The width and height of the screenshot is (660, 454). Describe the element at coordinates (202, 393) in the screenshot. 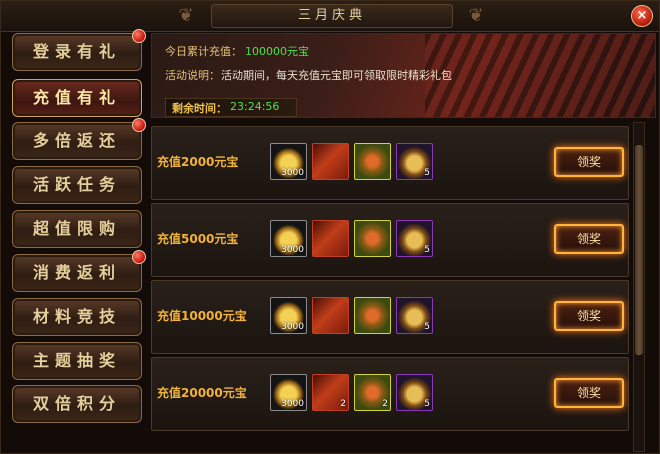

I see `reward-tier-label: 充值20000元宝` at that location.